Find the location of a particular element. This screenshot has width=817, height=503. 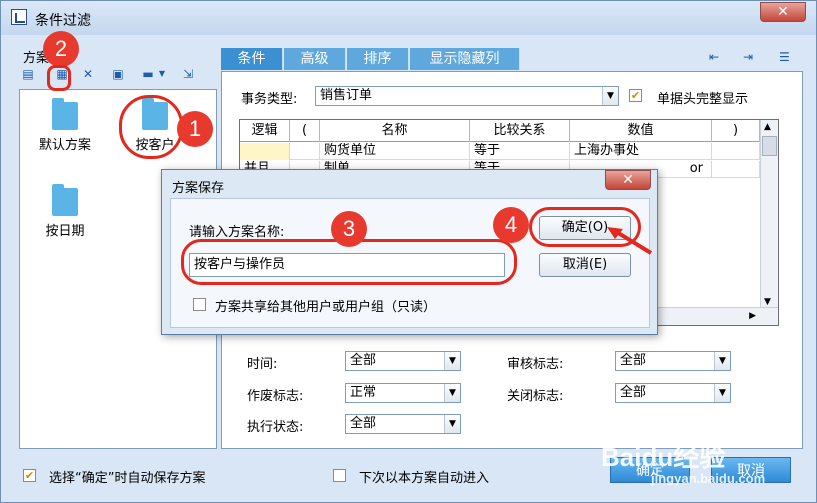

exec-status-label: 执行状态: is located at coordinates (275, 427).